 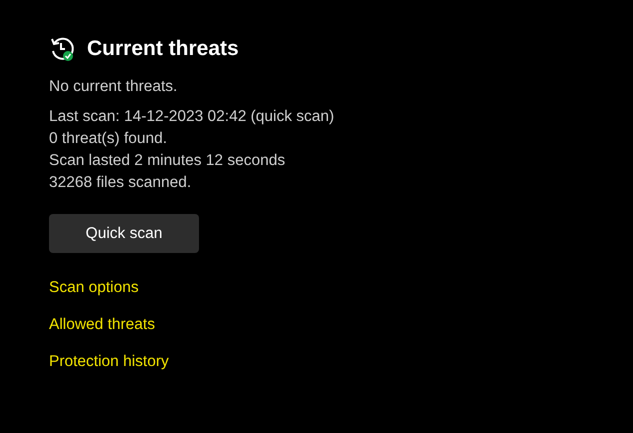 What do you see at coordinates (94, 288) in the screenshot?
I see `link: Scan options` at bounding box center [94, 288].